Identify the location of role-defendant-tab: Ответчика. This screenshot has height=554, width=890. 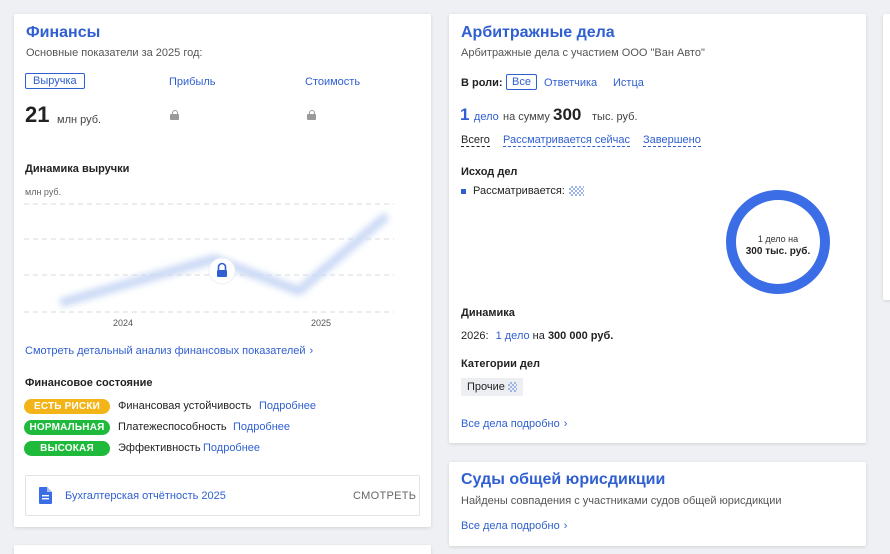
(570, 83).